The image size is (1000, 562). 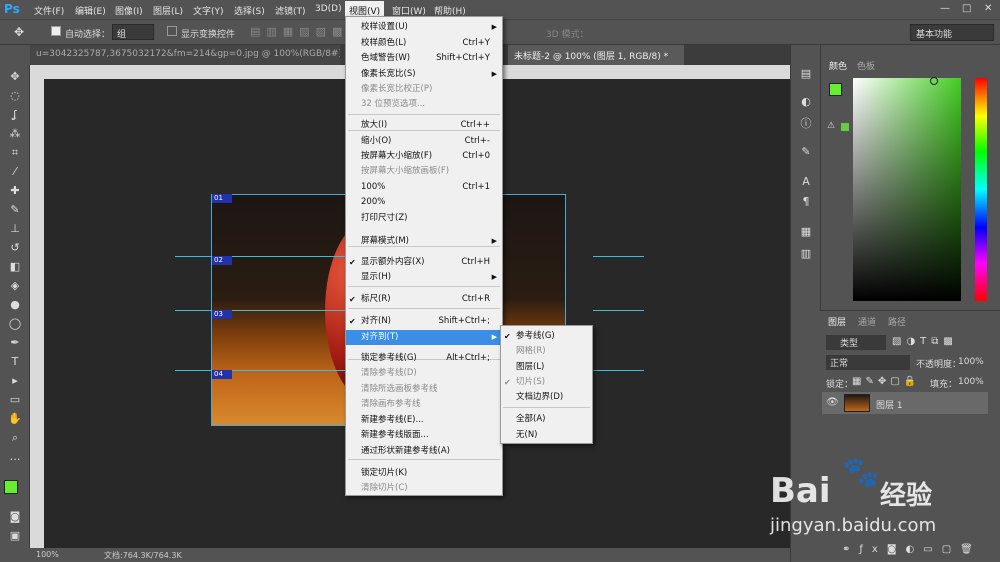 What do you see at coordinates (15, 115) in the screenshot?
I see `lasso-tool-icon: ʆ` at bounding box center [15, 115].